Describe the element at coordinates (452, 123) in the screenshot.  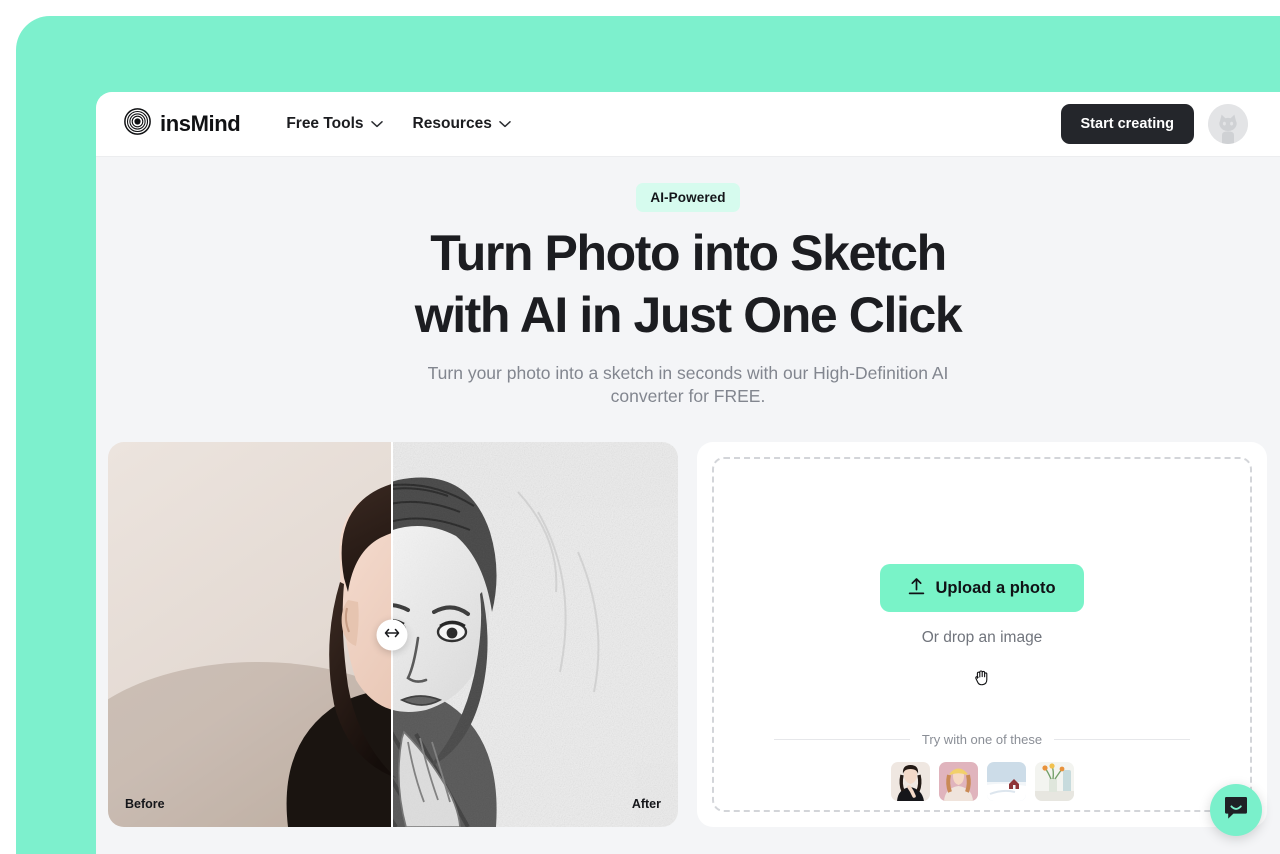
I see `nav-label: Resources` at that location.